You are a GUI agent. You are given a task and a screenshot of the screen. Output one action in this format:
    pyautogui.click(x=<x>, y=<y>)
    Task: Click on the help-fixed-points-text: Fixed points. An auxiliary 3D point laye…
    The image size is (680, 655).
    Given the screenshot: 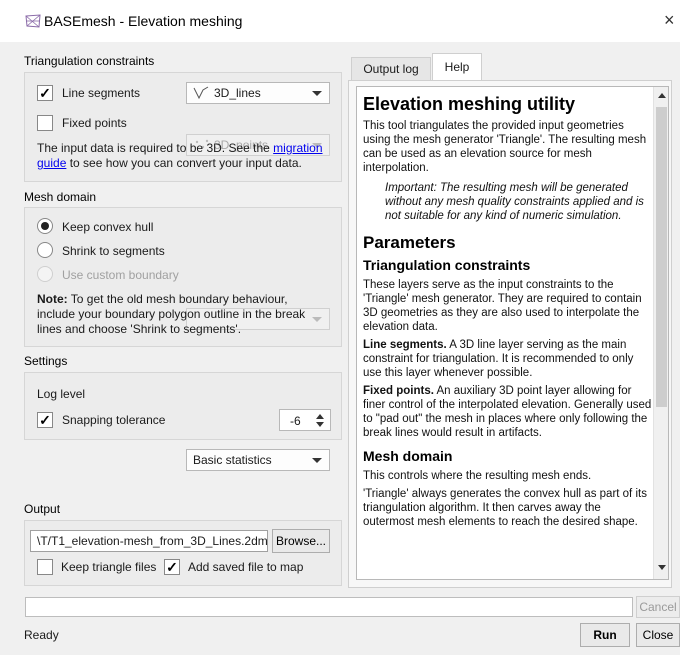 What is the action you would take?
    pyautogui.click(x=507, y=412)
    